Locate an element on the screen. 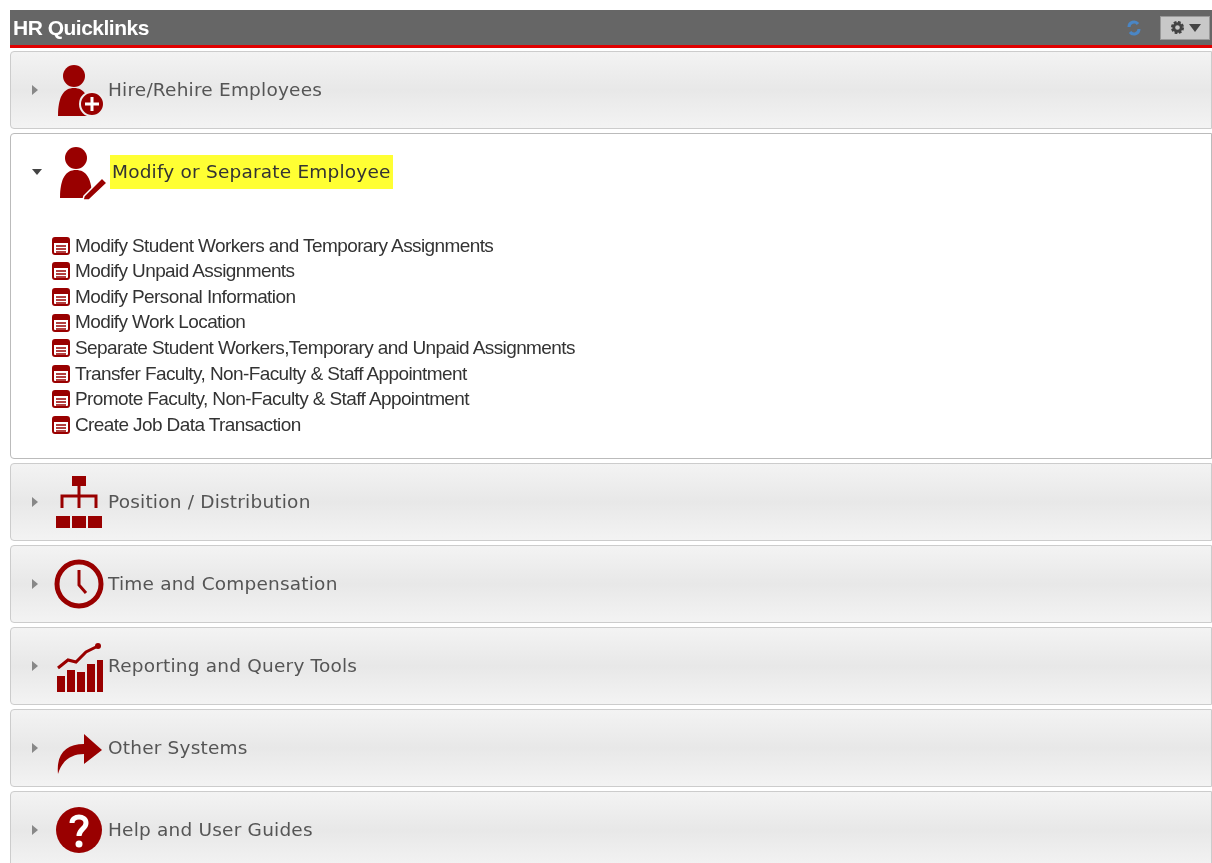  settings-dropdown-button is located at coordinates (1185, 27).